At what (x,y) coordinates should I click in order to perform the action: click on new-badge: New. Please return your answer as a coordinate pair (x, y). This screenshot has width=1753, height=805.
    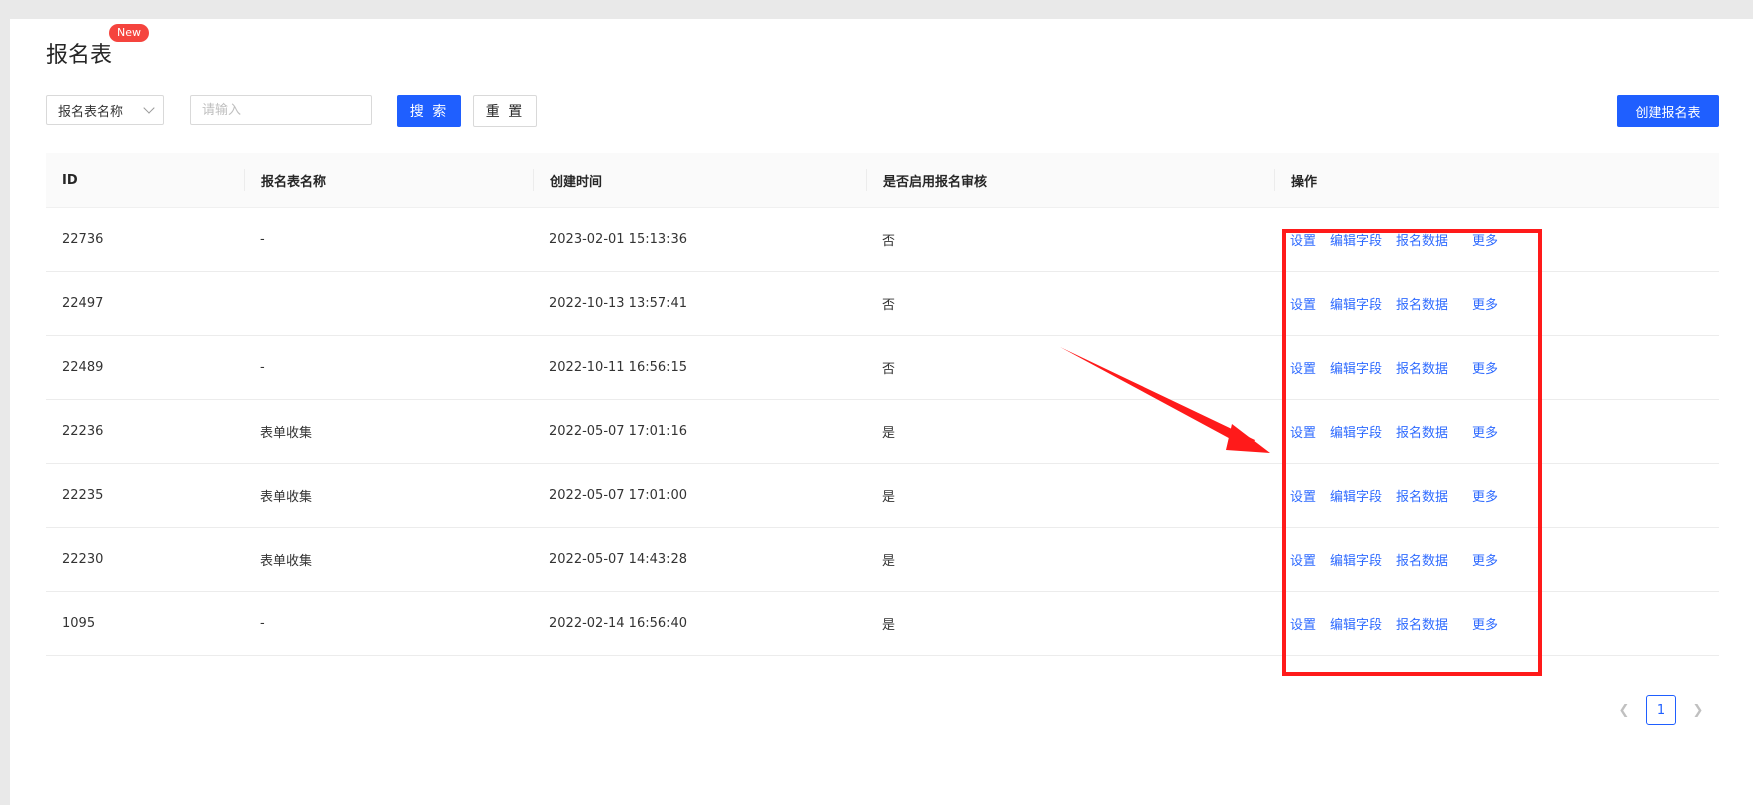
    Looking at the image, I should click on (129, 33).